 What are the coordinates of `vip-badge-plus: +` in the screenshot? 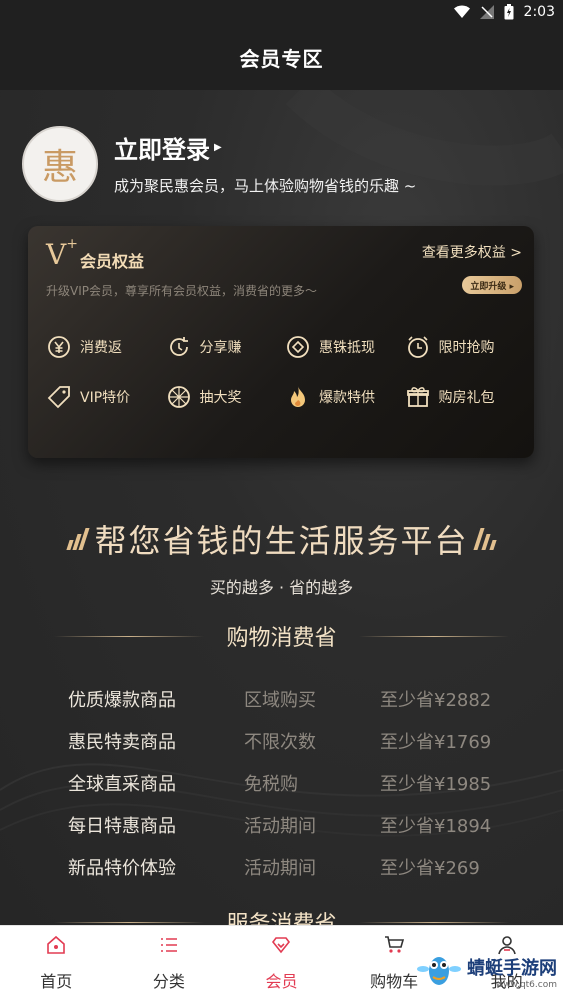 It's located at (72, 244).